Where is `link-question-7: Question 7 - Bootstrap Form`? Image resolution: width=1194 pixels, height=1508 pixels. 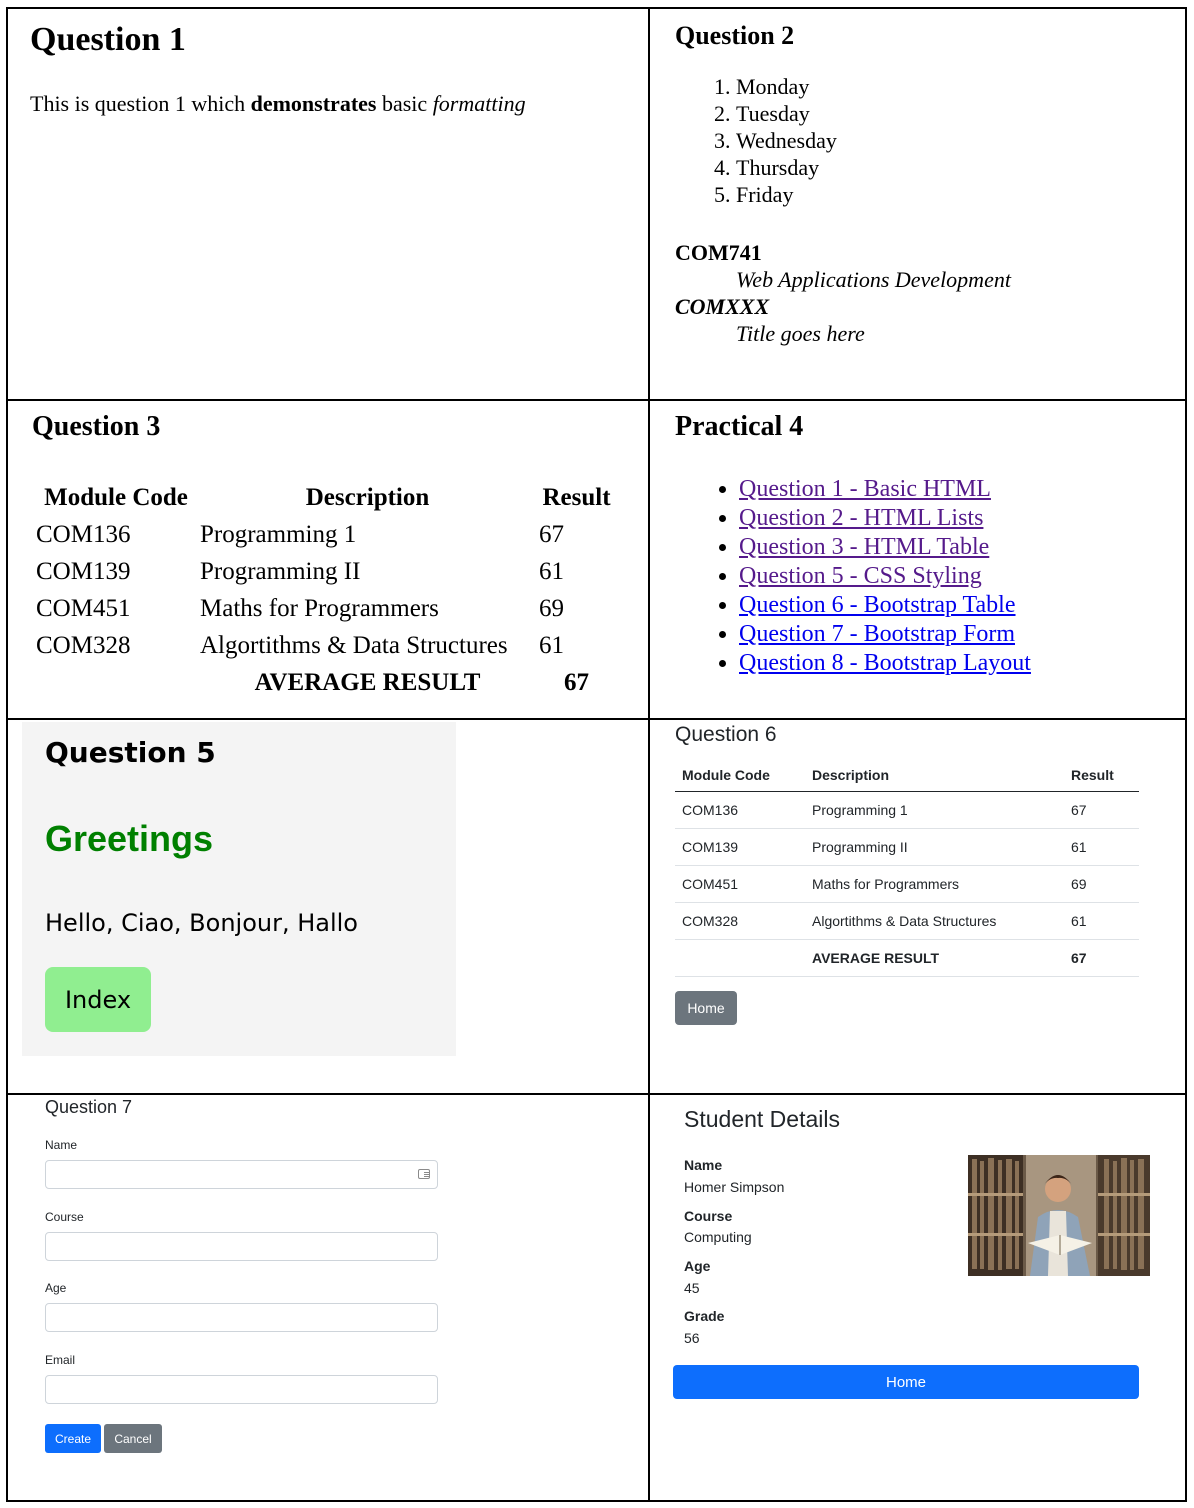 link-question-7: Question 7 - Bootstrap Form is located at coordinates (877, 634).